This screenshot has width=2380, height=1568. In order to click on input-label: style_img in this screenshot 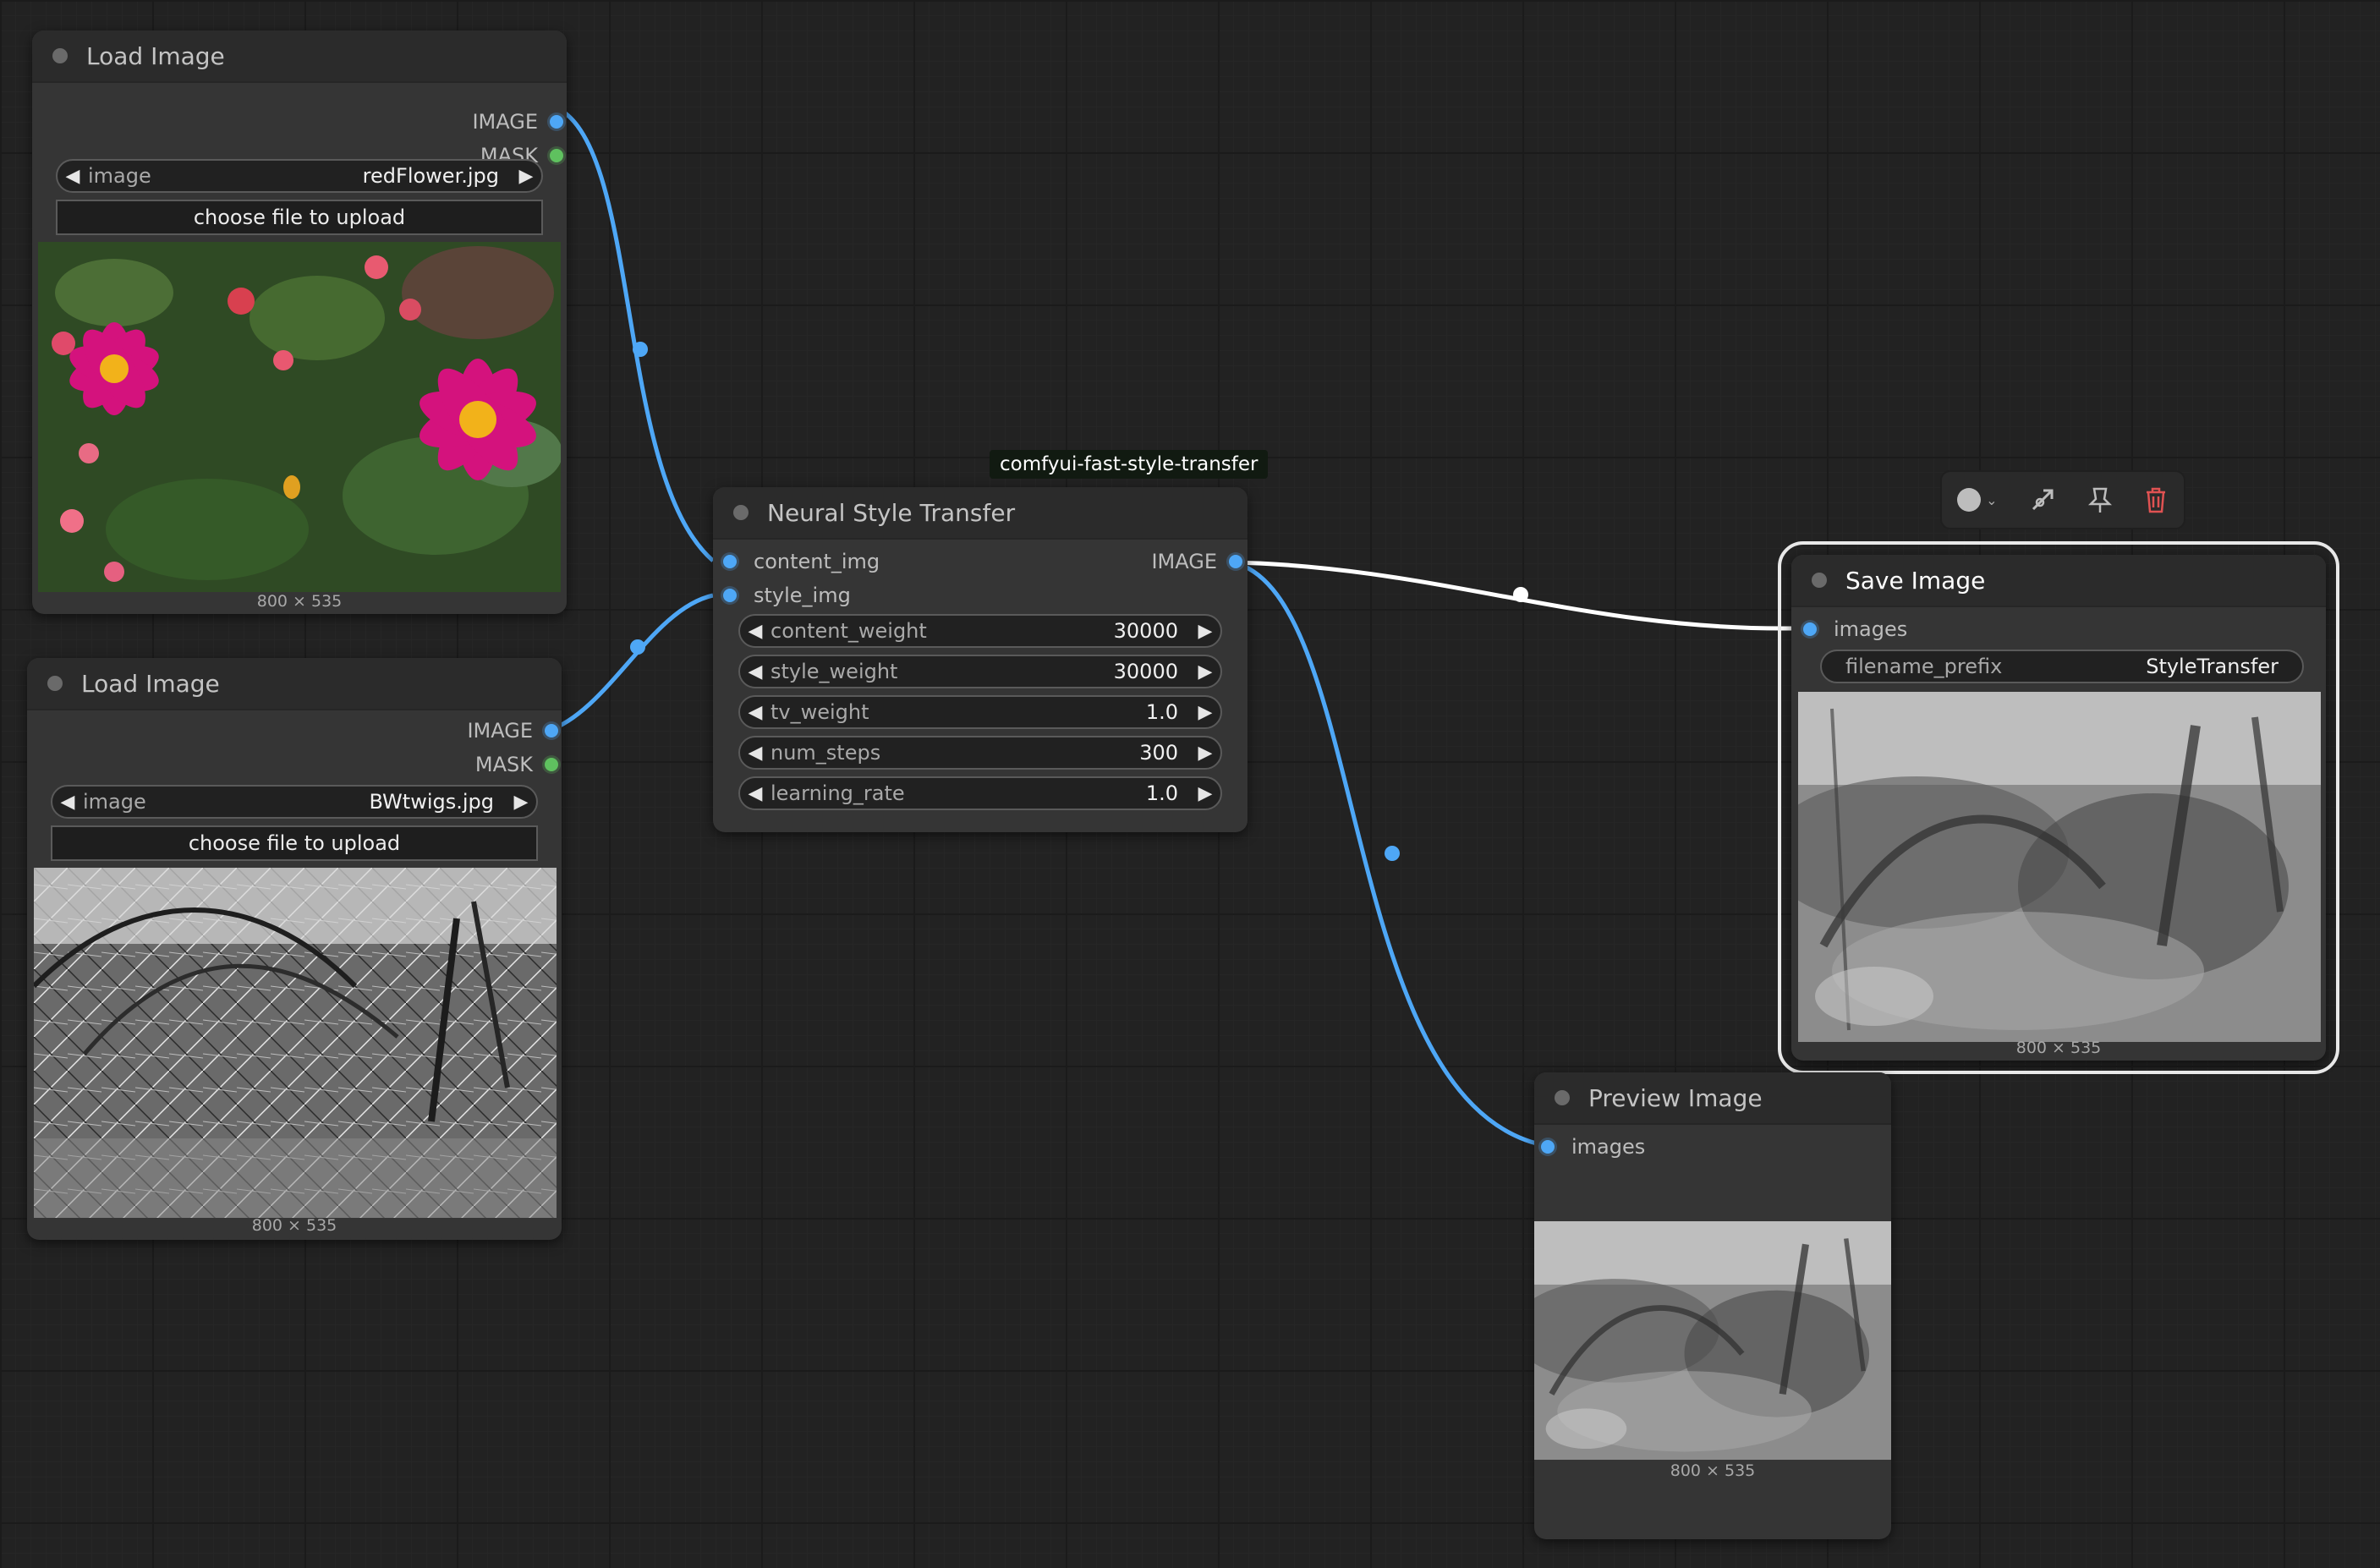, I will do `click(803, 595)`.